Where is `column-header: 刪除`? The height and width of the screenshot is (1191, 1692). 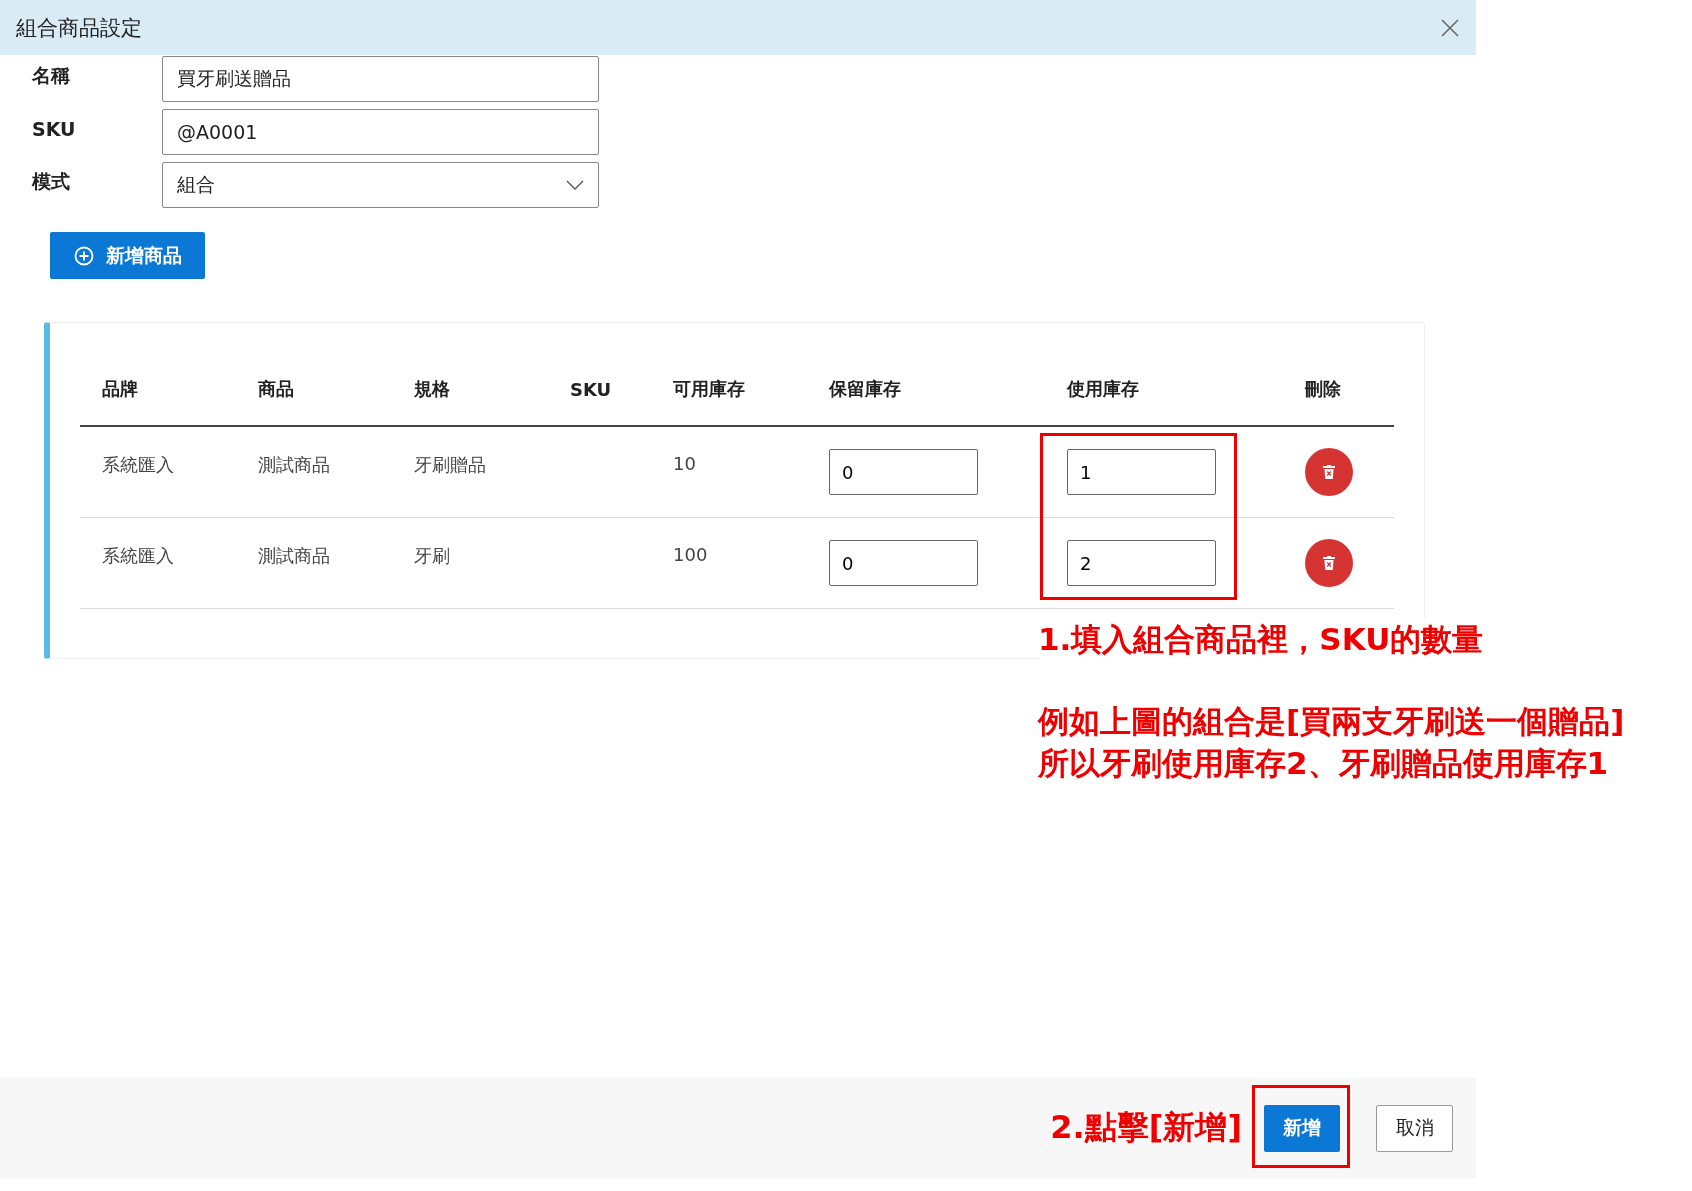 column-header: 刪除 is located at coordinates (1323, 389).